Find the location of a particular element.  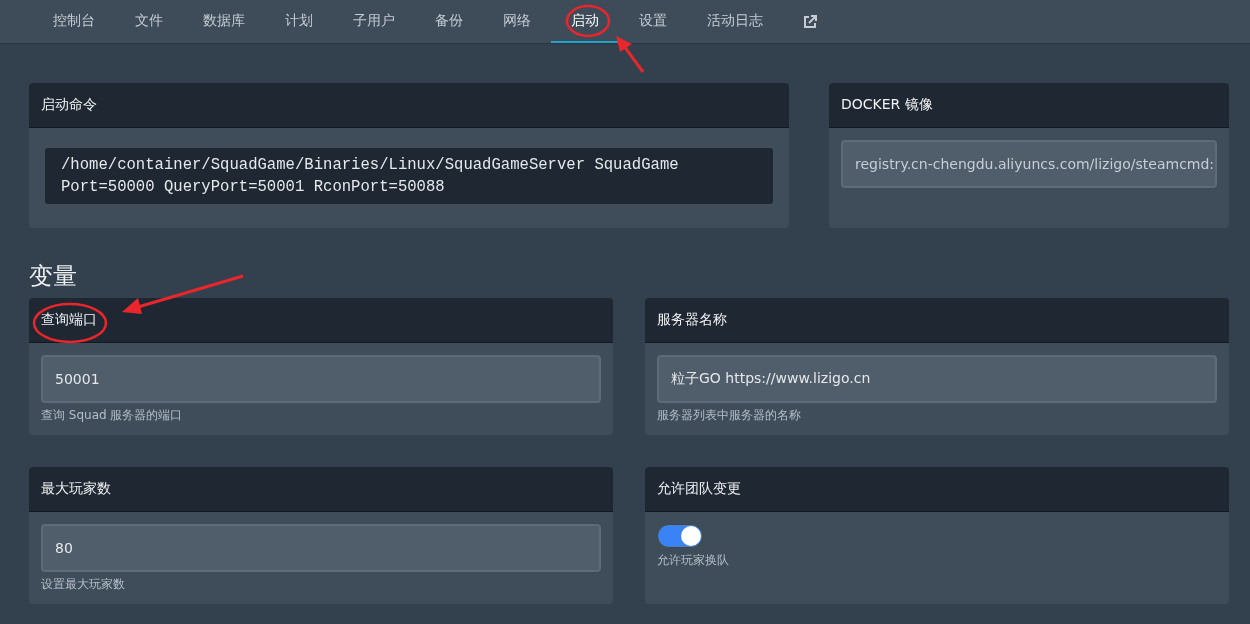

card-title: 服务器名称 is located at coordinates (937, 320).